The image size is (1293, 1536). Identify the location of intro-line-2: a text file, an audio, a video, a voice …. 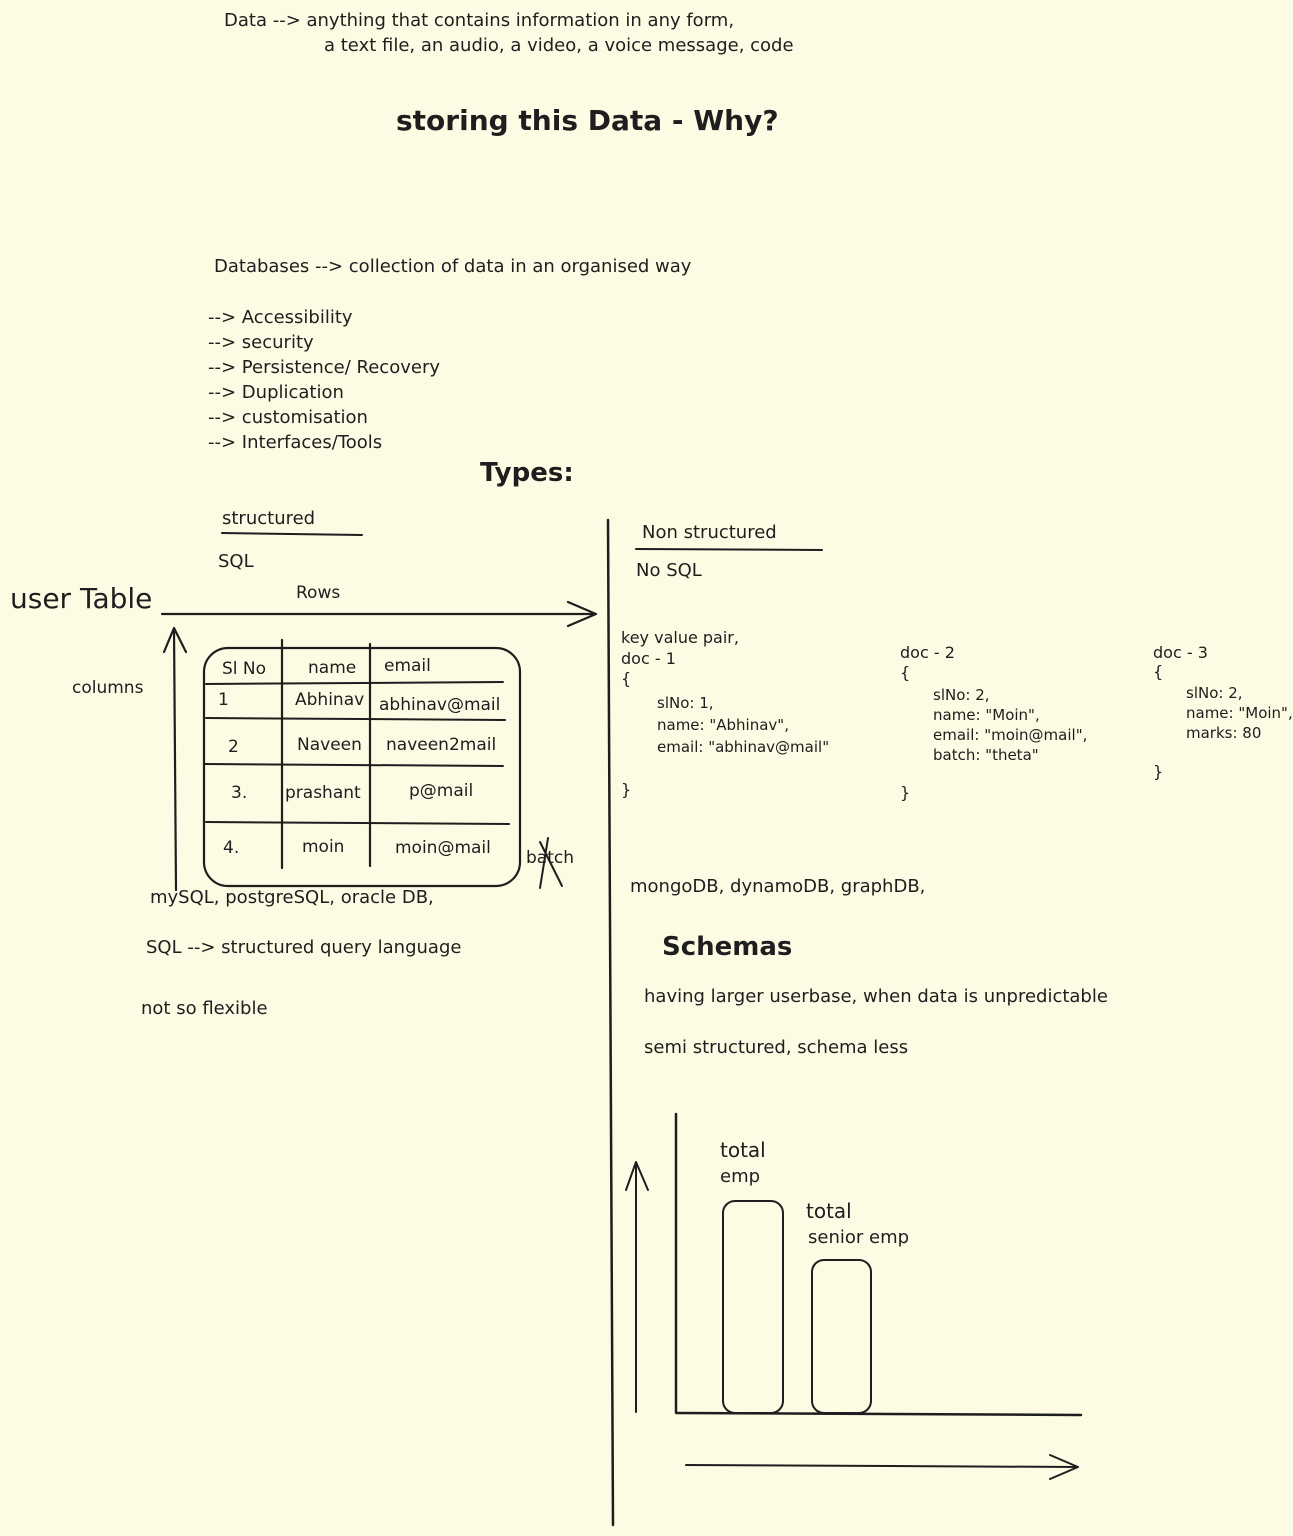
(559, 45).